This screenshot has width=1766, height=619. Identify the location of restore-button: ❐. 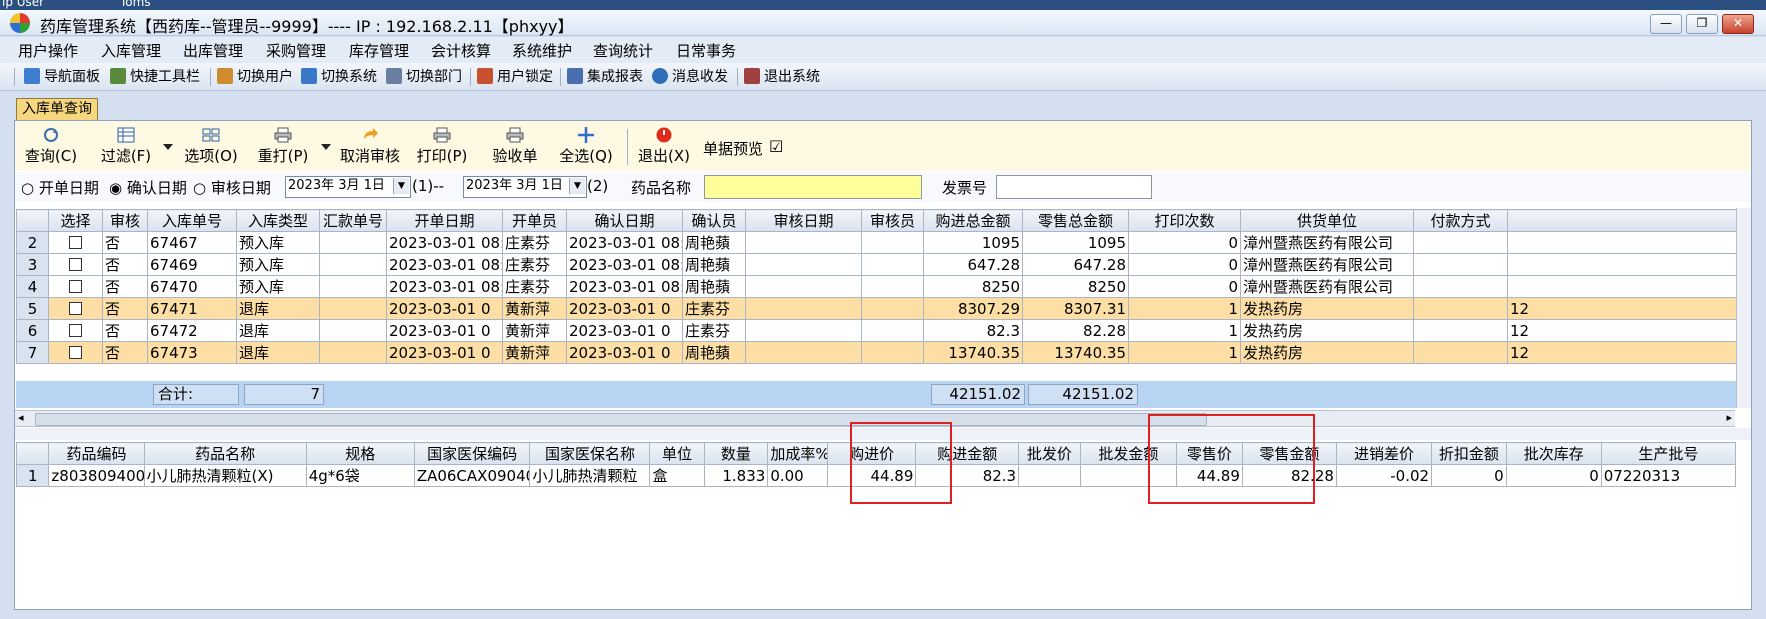
(1702, 24).